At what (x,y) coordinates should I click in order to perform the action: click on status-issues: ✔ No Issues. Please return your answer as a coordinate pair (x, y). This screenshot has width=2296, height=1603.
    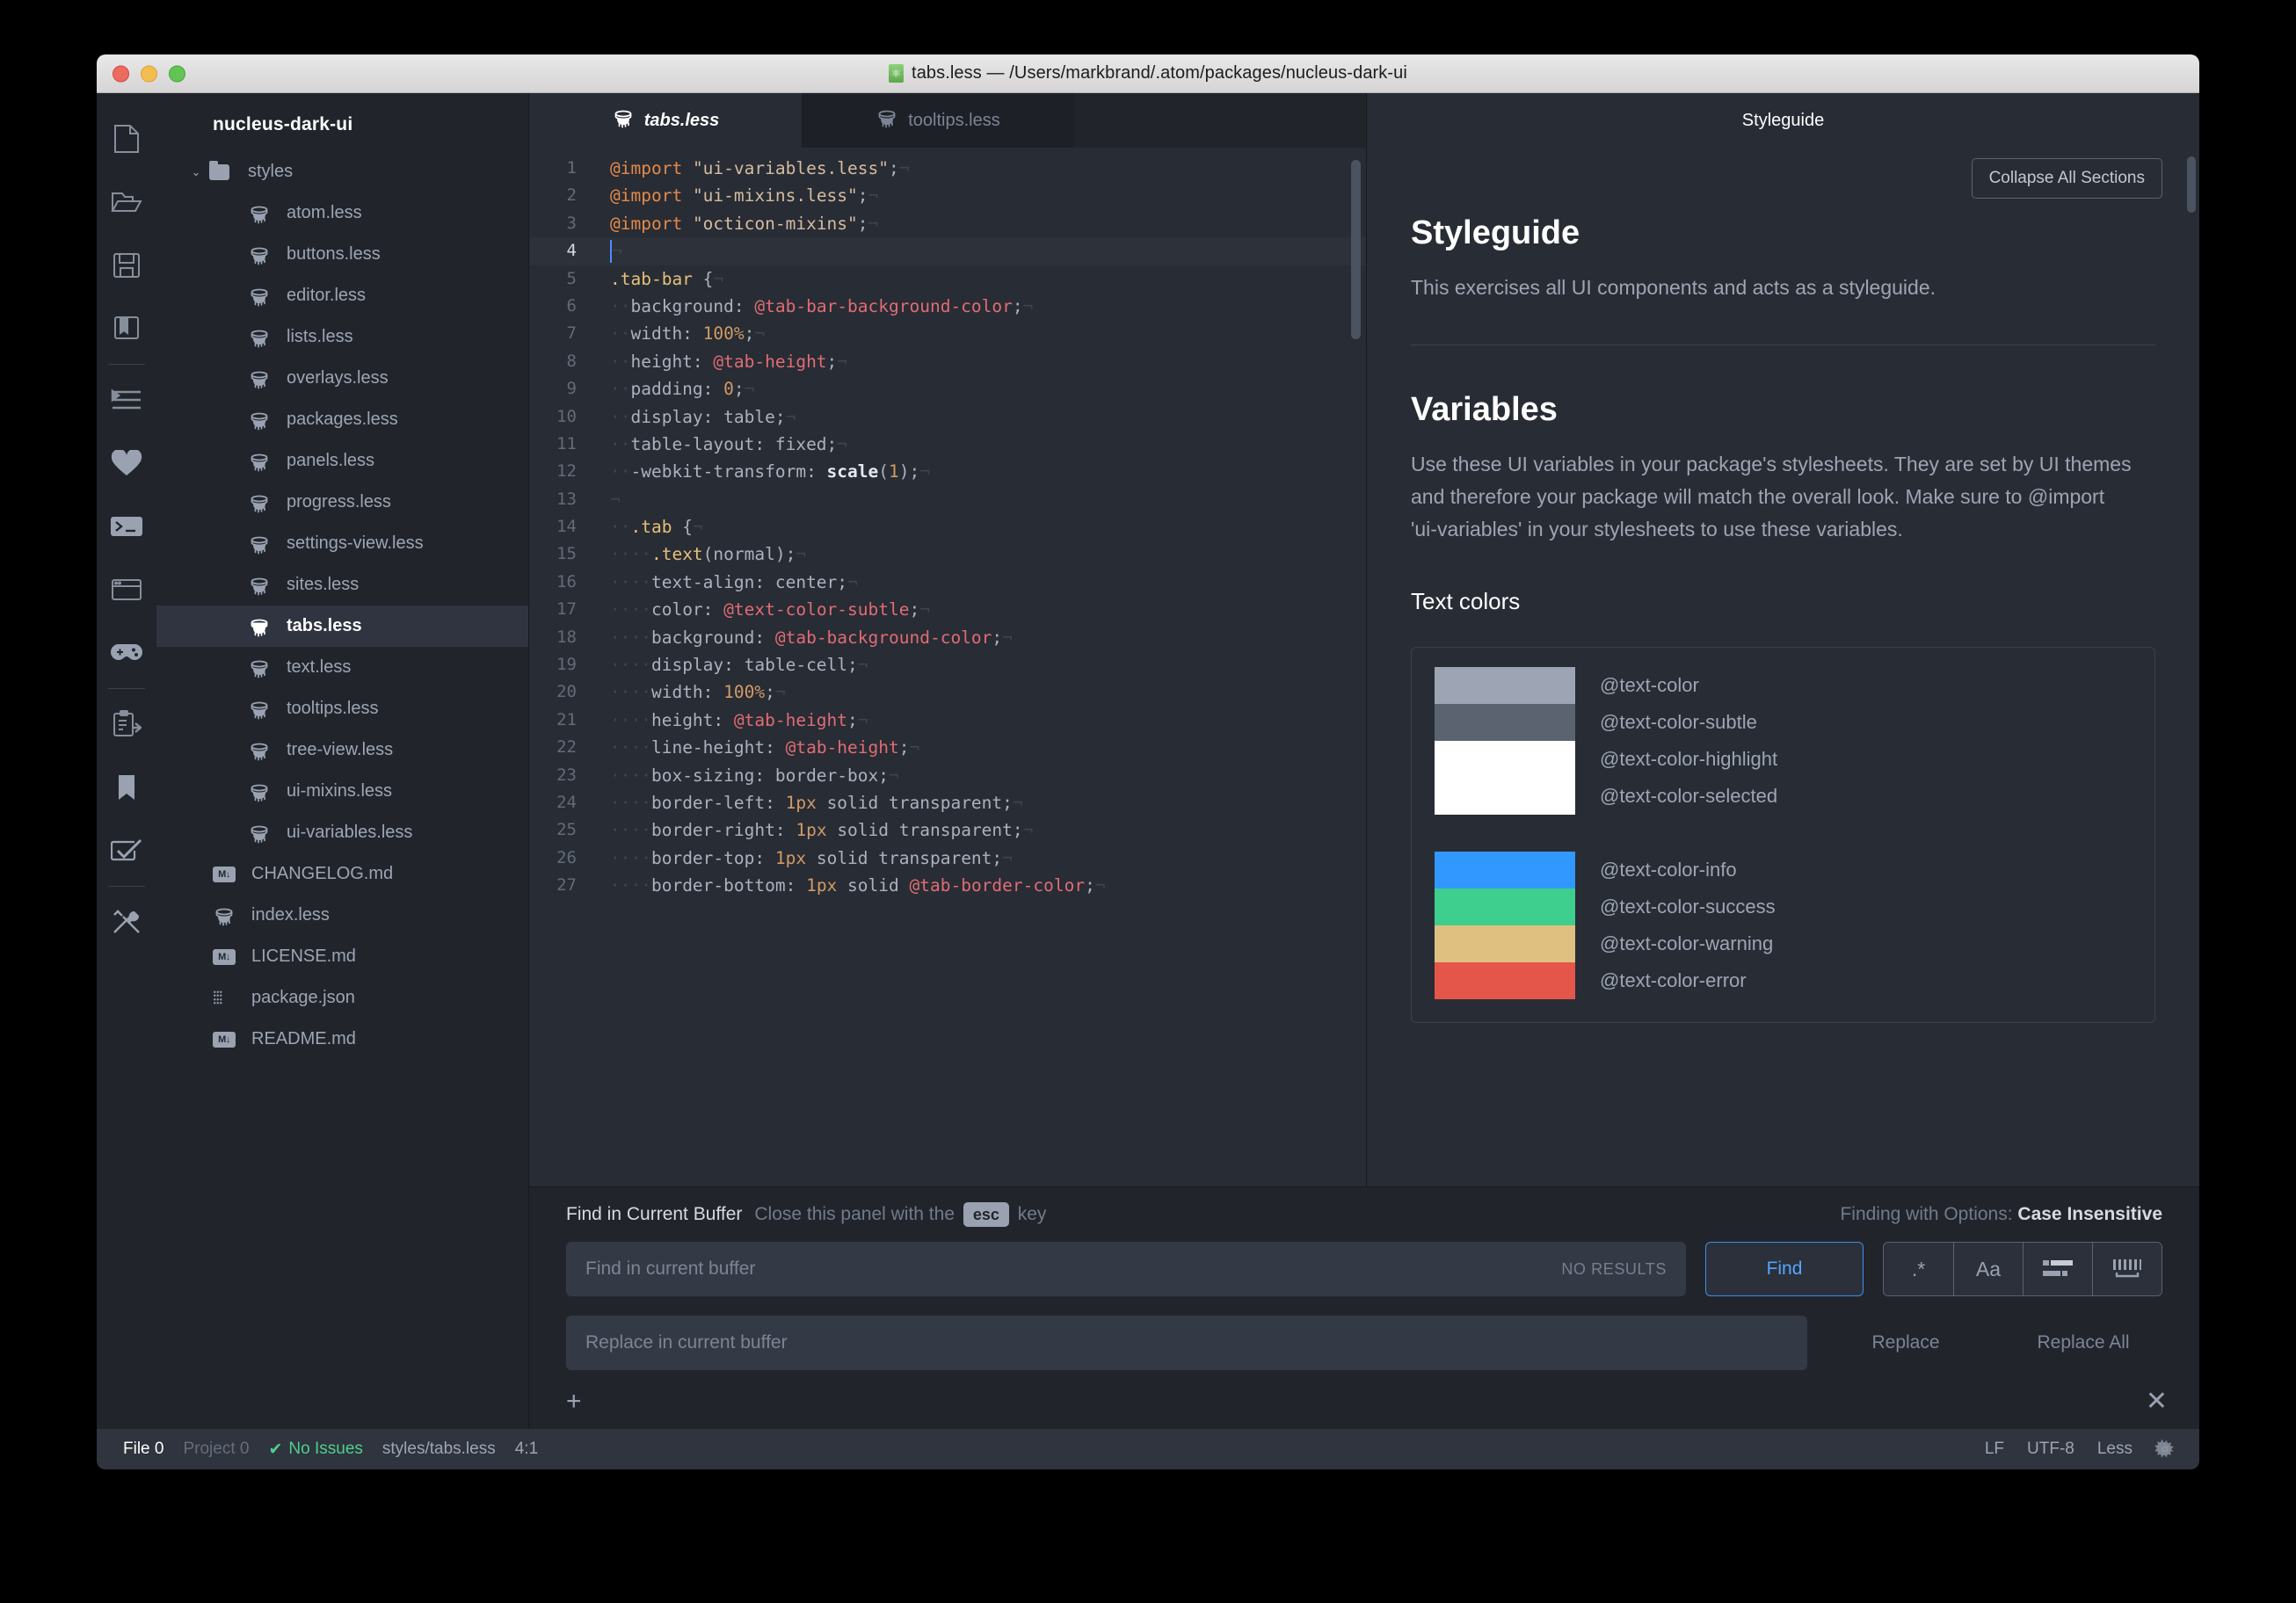
    Looking at the image, I should click on (315, 1450).